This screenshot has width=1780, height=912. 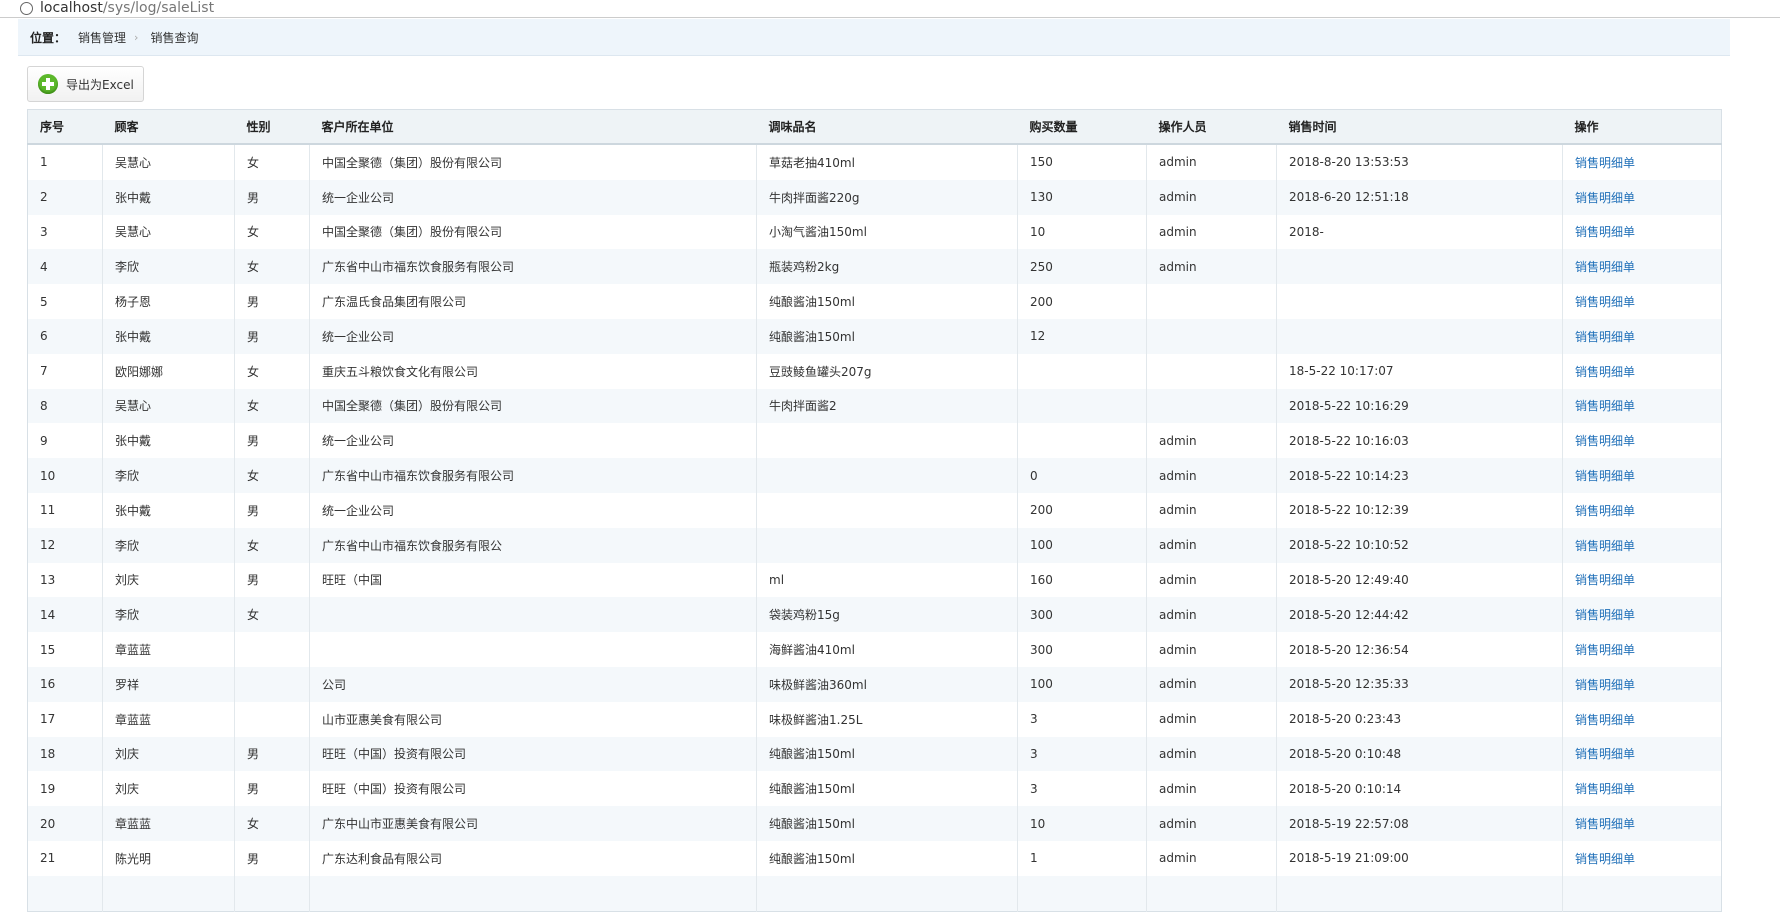 What do you see at coordinates (1082, 615) in the screenshot?
I see `cell-quantity: 300` at bounding box center [1082, 615].